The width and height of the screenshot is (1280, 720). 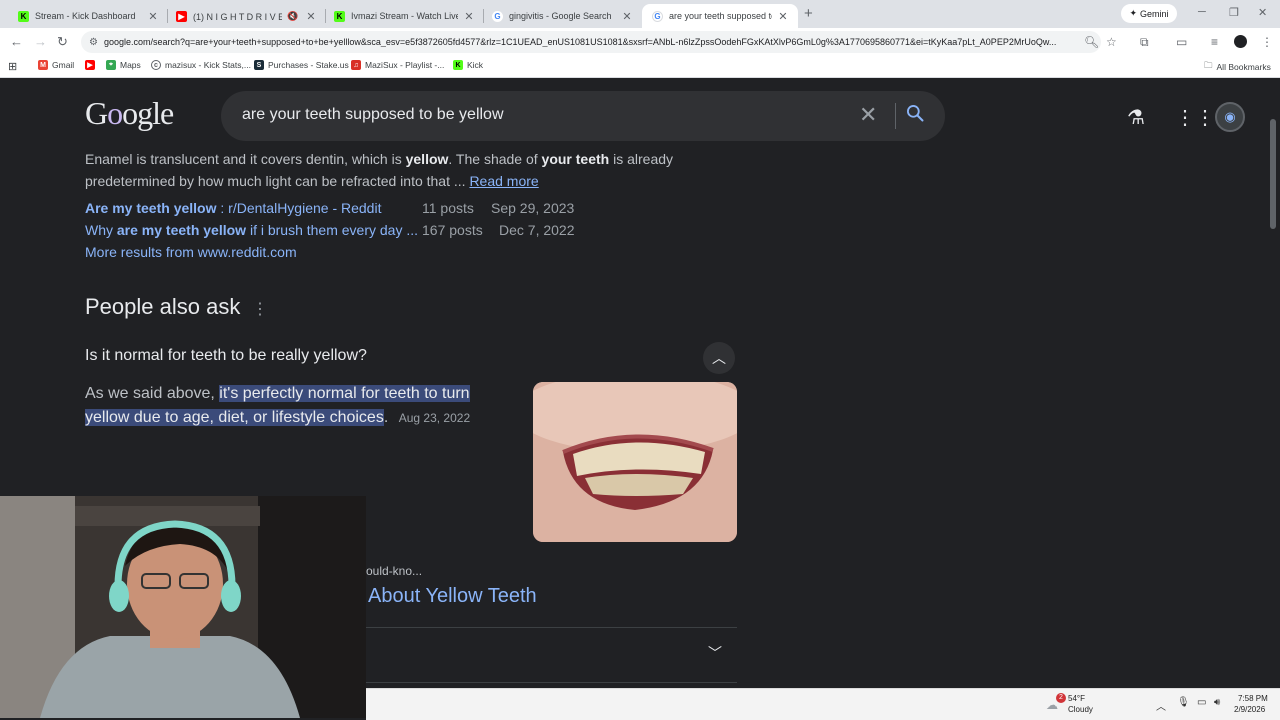 I want to click on cast-icon: ▭, so click(x=1181, y=42).